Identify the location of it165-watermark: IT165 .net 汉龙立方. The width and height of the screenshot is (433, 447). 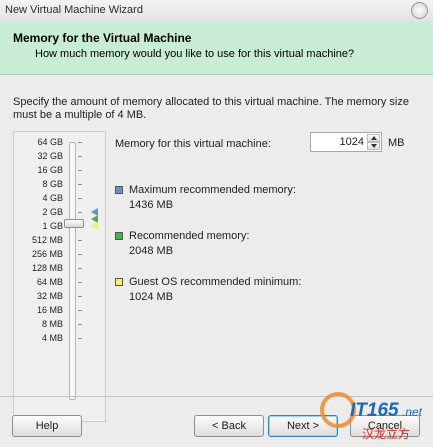
(371, 416).